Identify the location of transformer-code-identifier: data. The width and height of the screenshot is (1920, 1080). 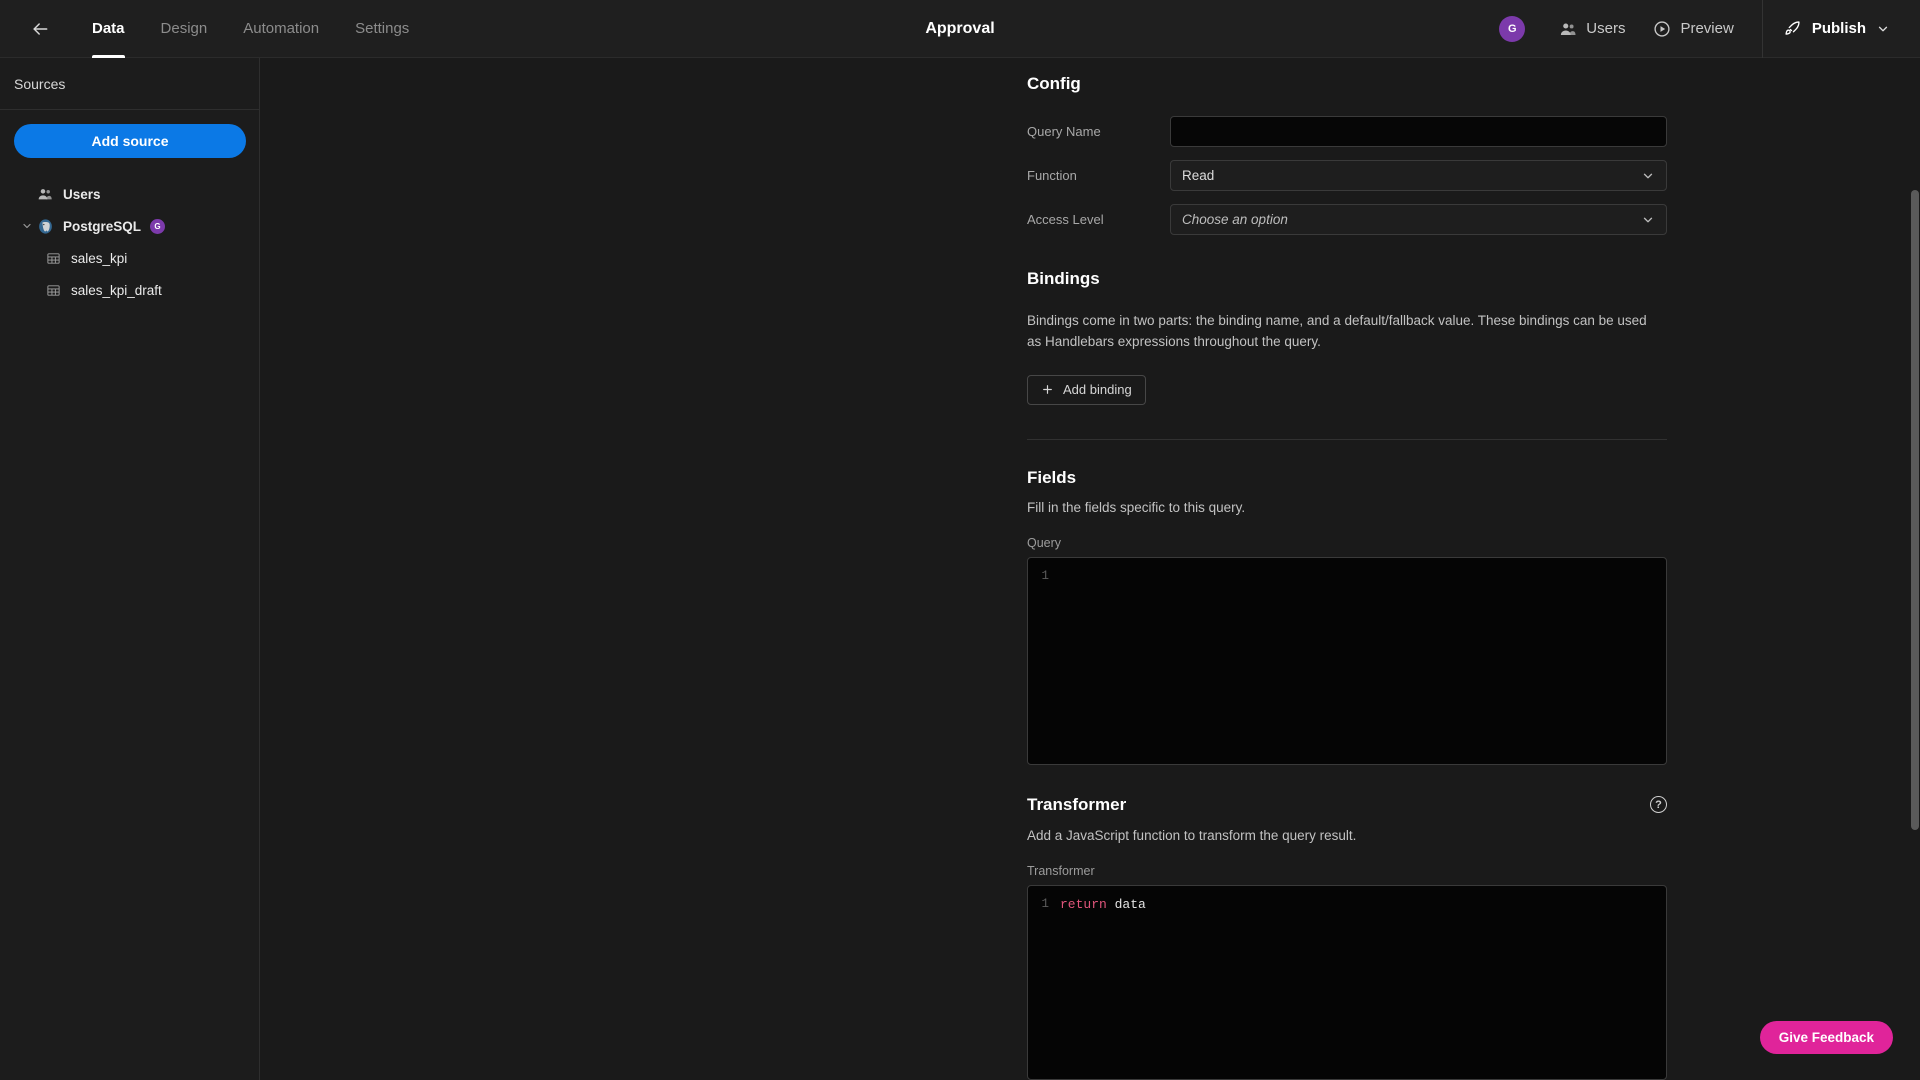
(1126, 904).